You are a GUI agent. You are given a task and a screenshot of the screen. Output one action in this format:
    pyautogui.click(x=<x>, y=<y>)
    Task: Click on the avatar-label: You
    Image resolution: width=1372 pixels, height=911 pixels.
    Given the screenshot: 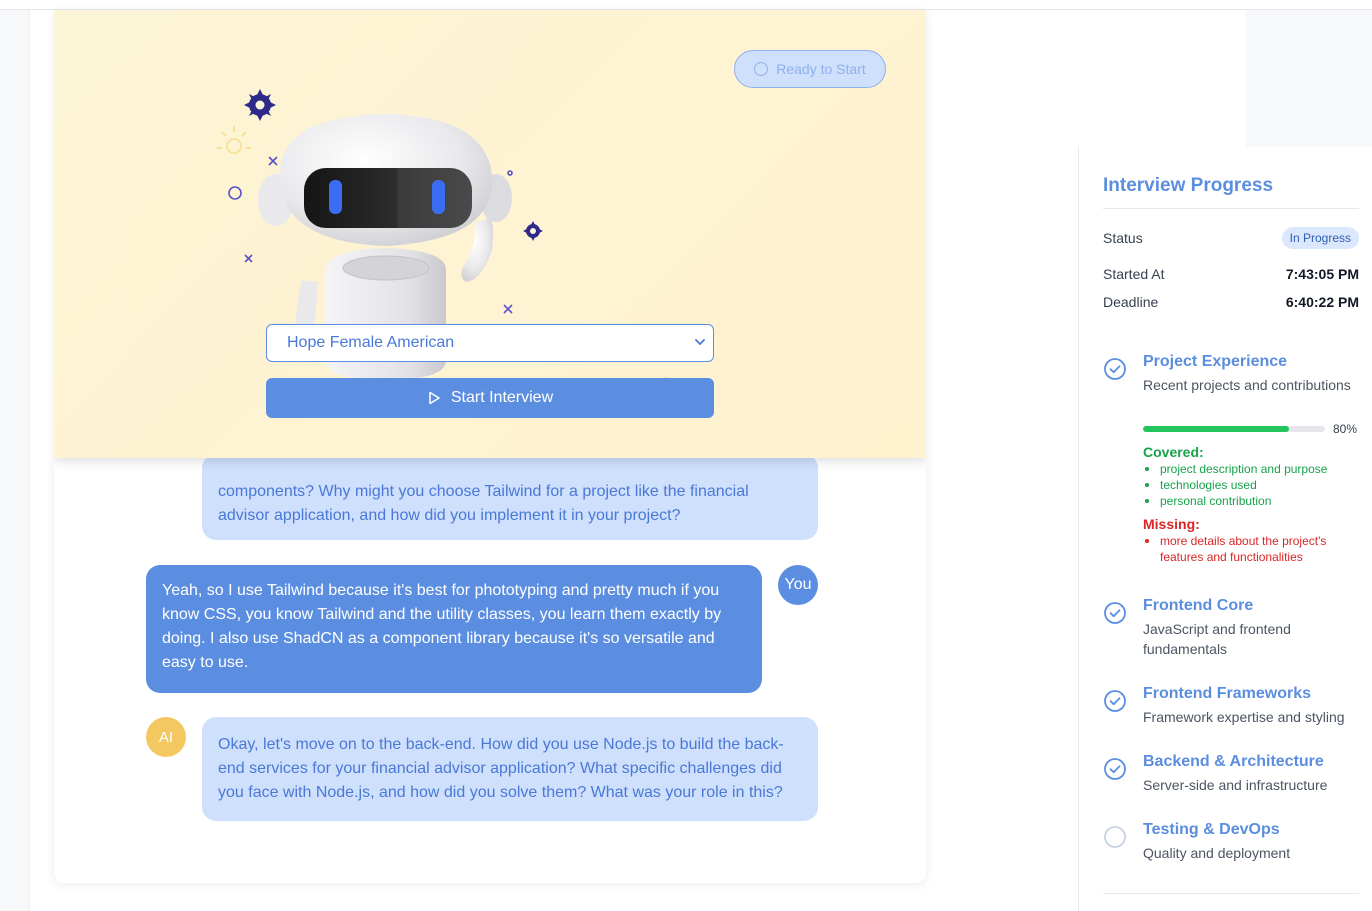 What is the action you would take?
    pyautogui.click(x=798, y=584)
    